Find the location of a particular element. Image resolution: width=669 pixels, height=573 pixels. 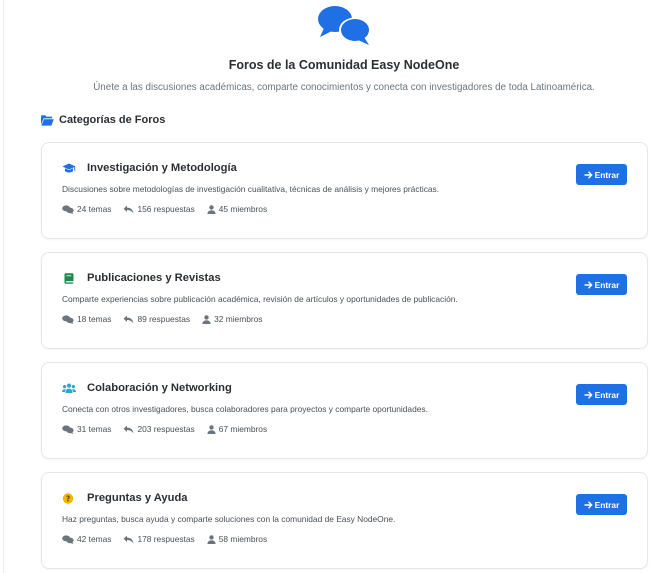

category-title: Colaboración y Networking is located at coordinates (159, 388).